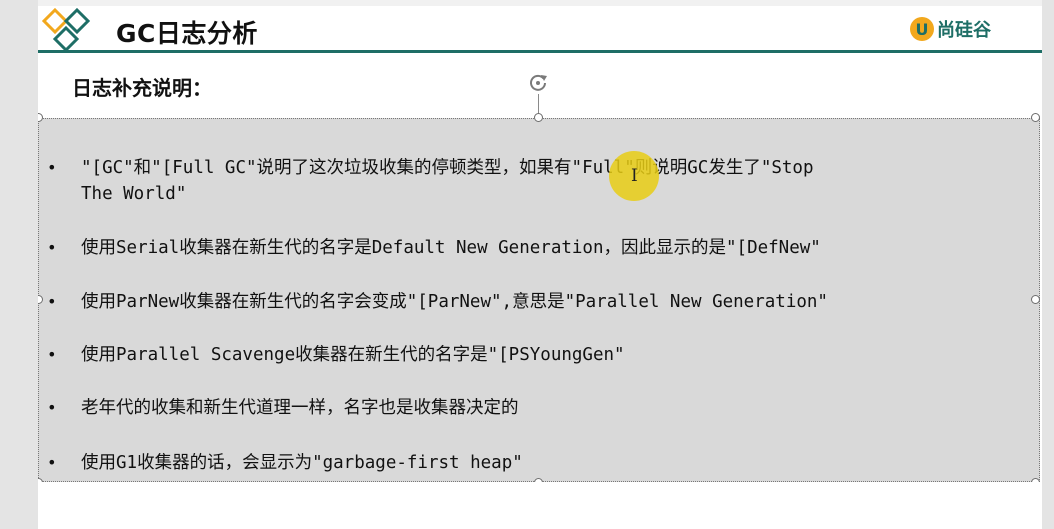  What do you see at coordinates (540, 51) in the screenshot?
I see `header-divider` at bounding box center [540, 51].